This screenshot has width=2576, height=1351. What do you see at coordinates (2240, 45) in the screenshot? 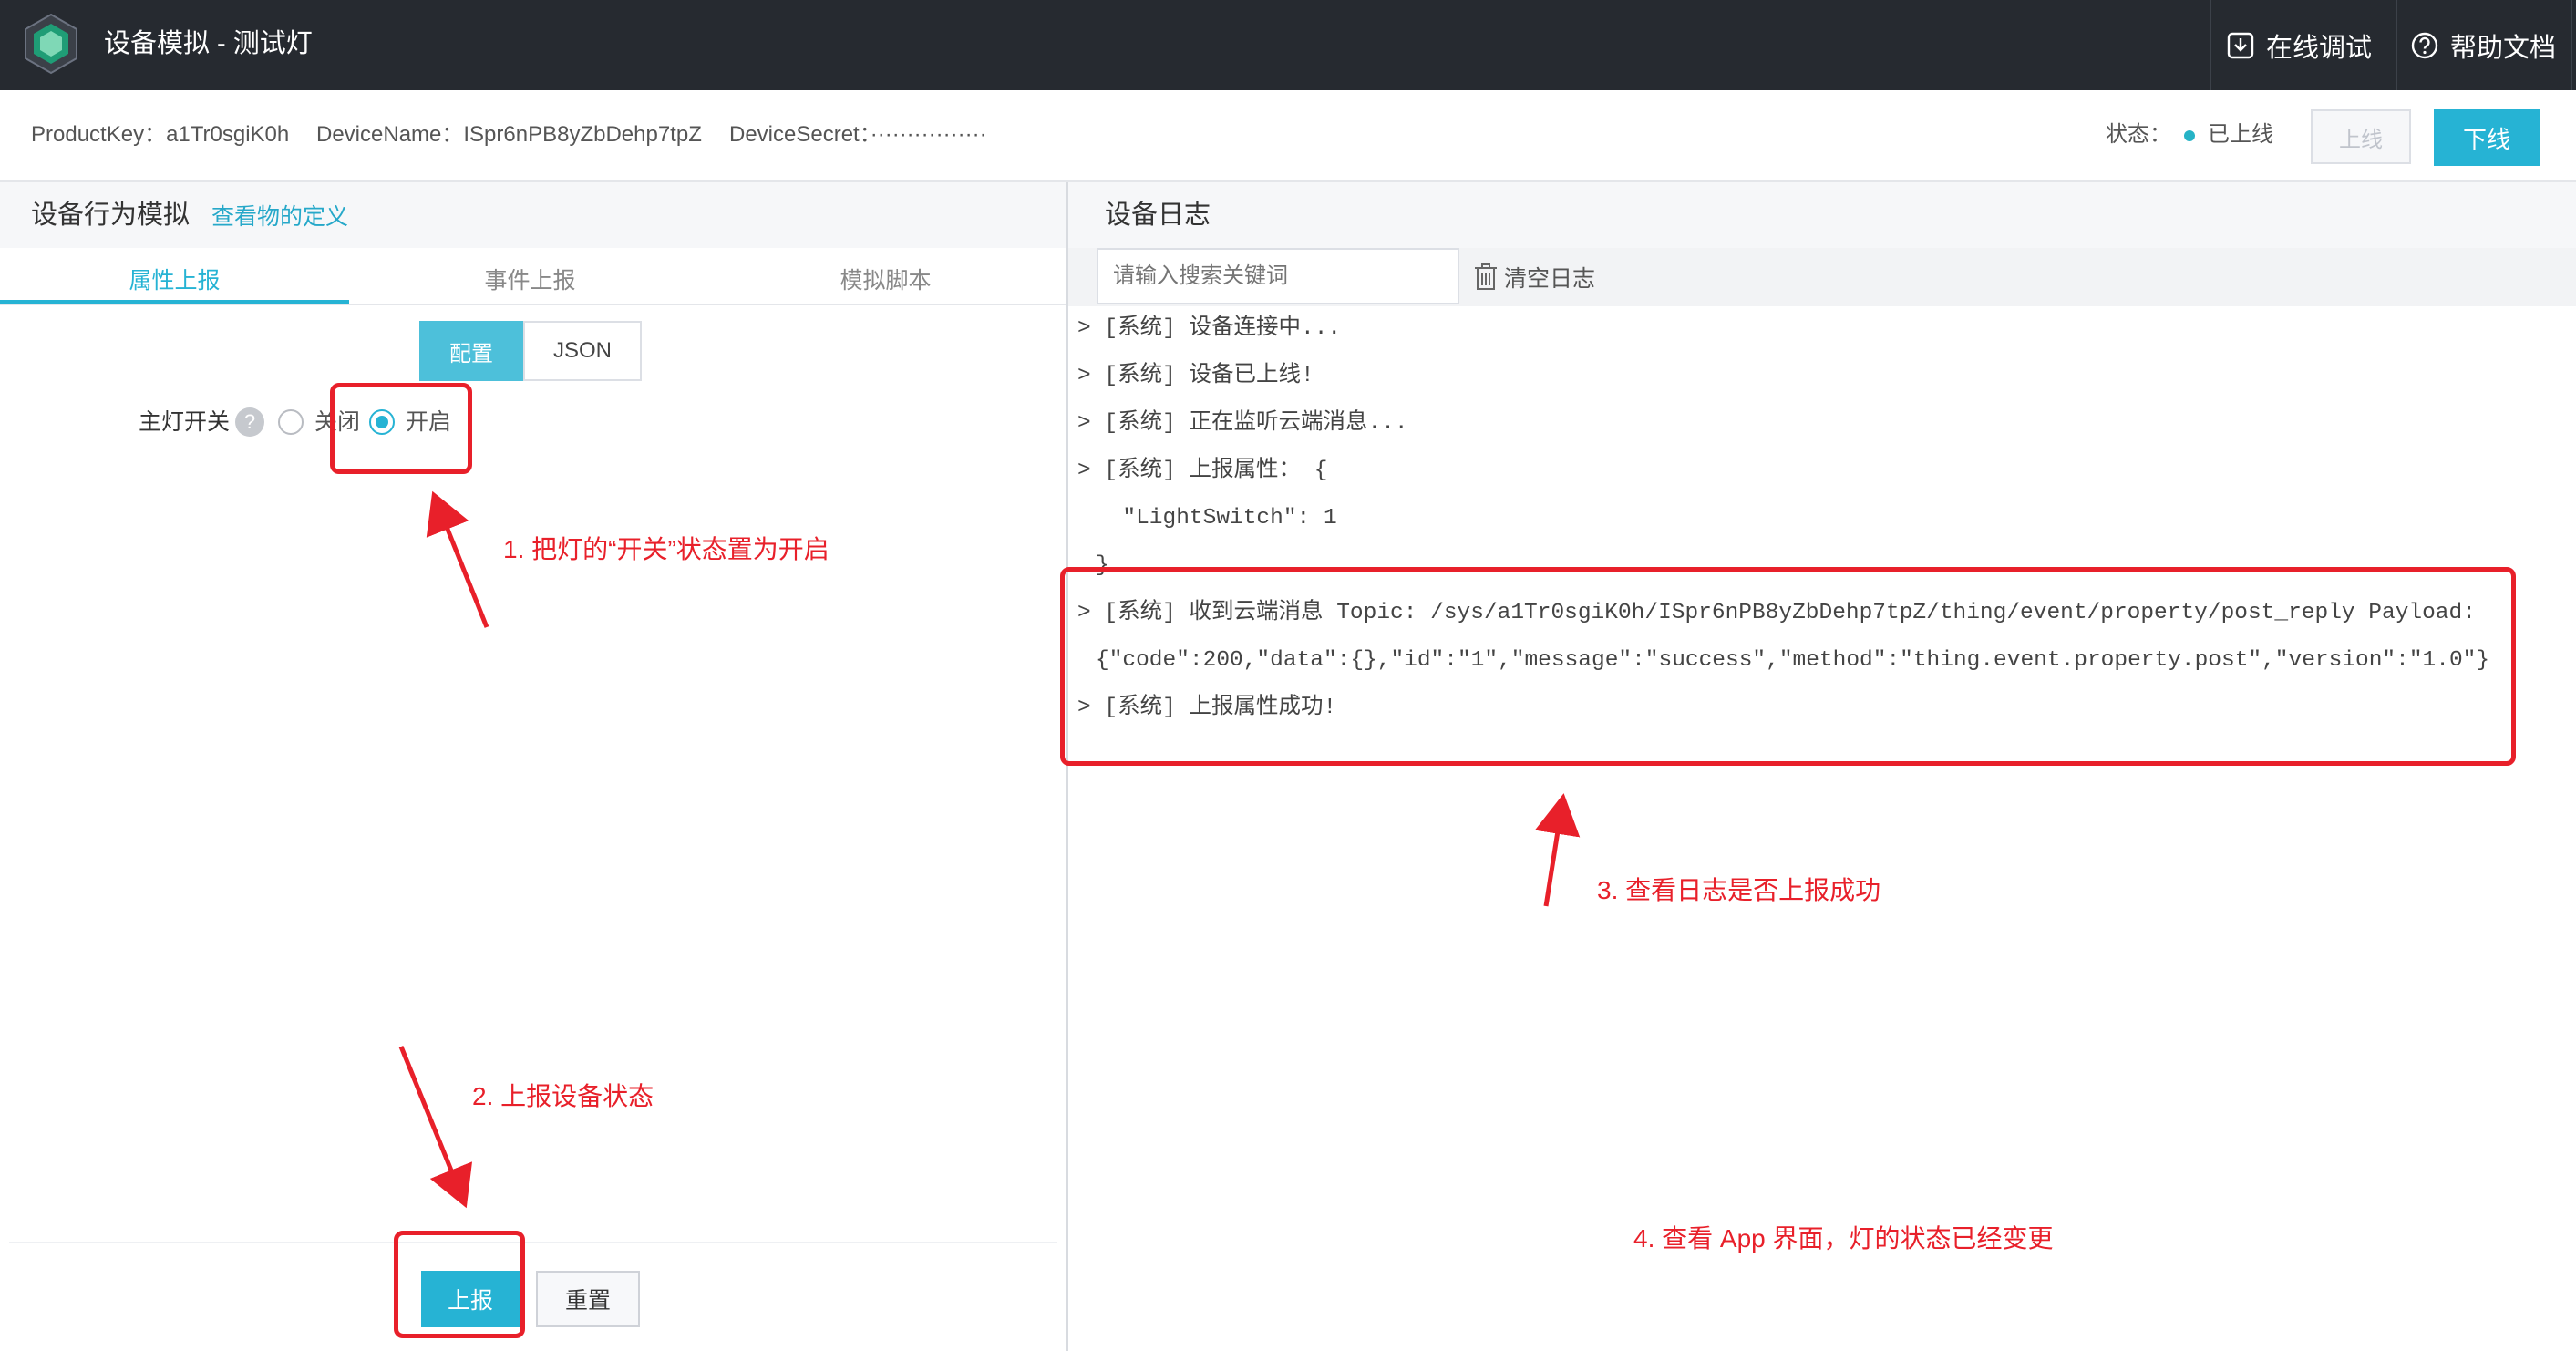
I see `debug-download-icon` at bounding box center [2240, 45].